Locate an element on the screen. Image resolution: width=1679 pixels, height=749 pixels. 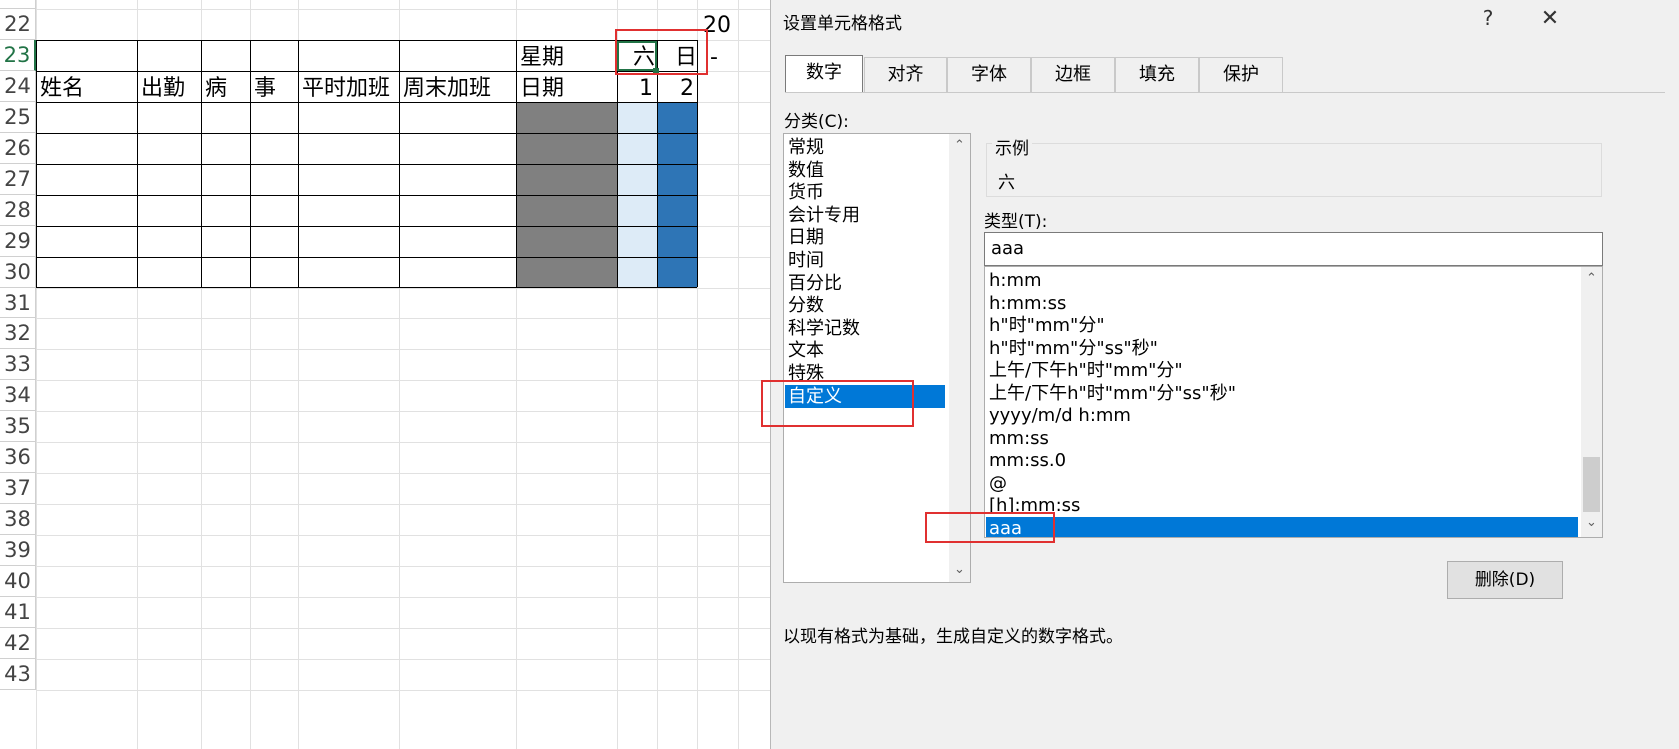
row-header-33: 33 is located at coordinates (18, 364).